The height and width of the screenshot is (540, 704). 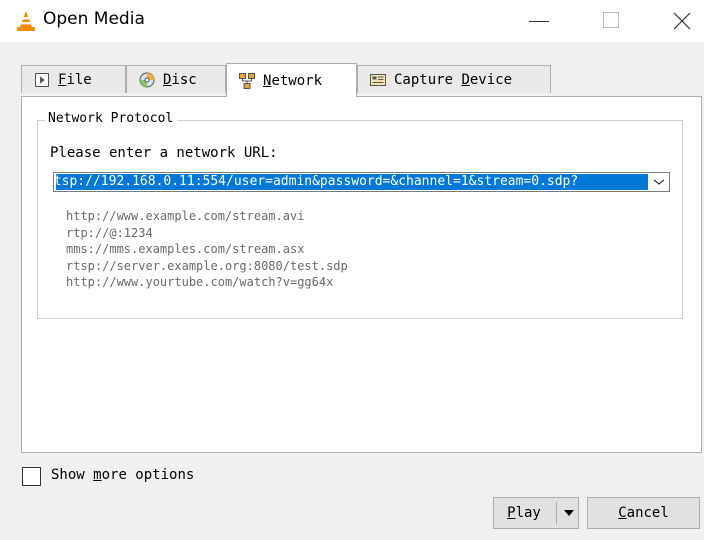 I want to click on maximize-icon, so click(x=611, y=20).